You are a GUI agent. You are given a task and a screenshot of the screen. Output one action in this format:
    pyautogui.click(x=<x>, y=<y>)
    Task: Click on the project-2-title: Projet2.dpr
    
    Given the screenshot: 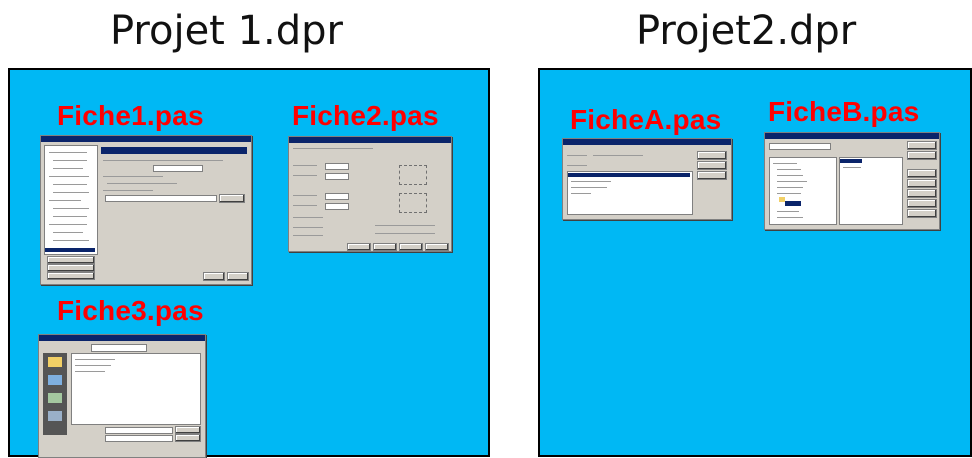 What is the action you would take?
    pyautogui.click(x=746, y=31)
    